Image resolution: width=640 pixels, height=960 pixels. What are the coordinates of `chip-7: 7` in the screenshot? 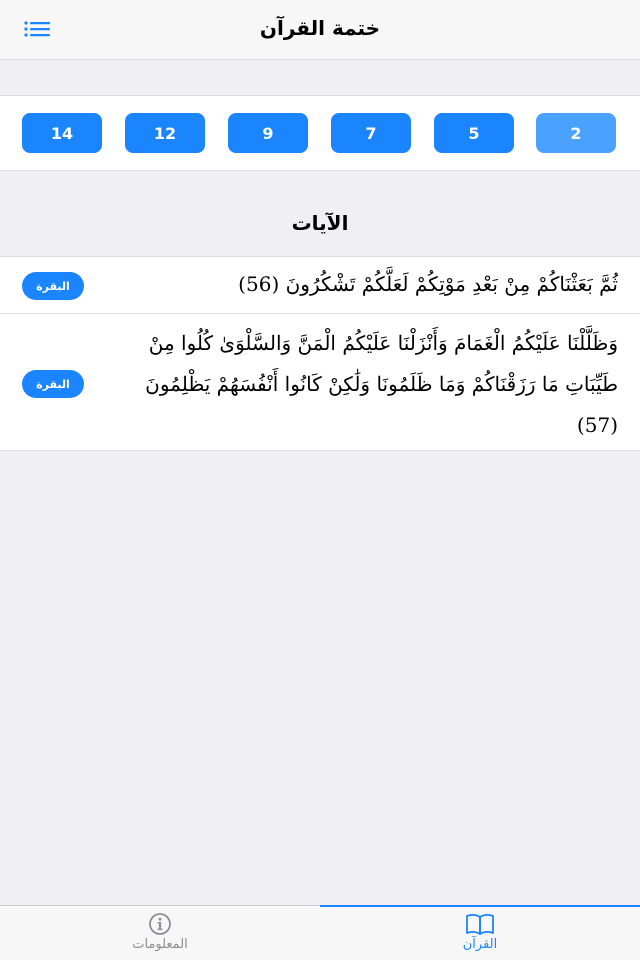 It's located at (371, 133).